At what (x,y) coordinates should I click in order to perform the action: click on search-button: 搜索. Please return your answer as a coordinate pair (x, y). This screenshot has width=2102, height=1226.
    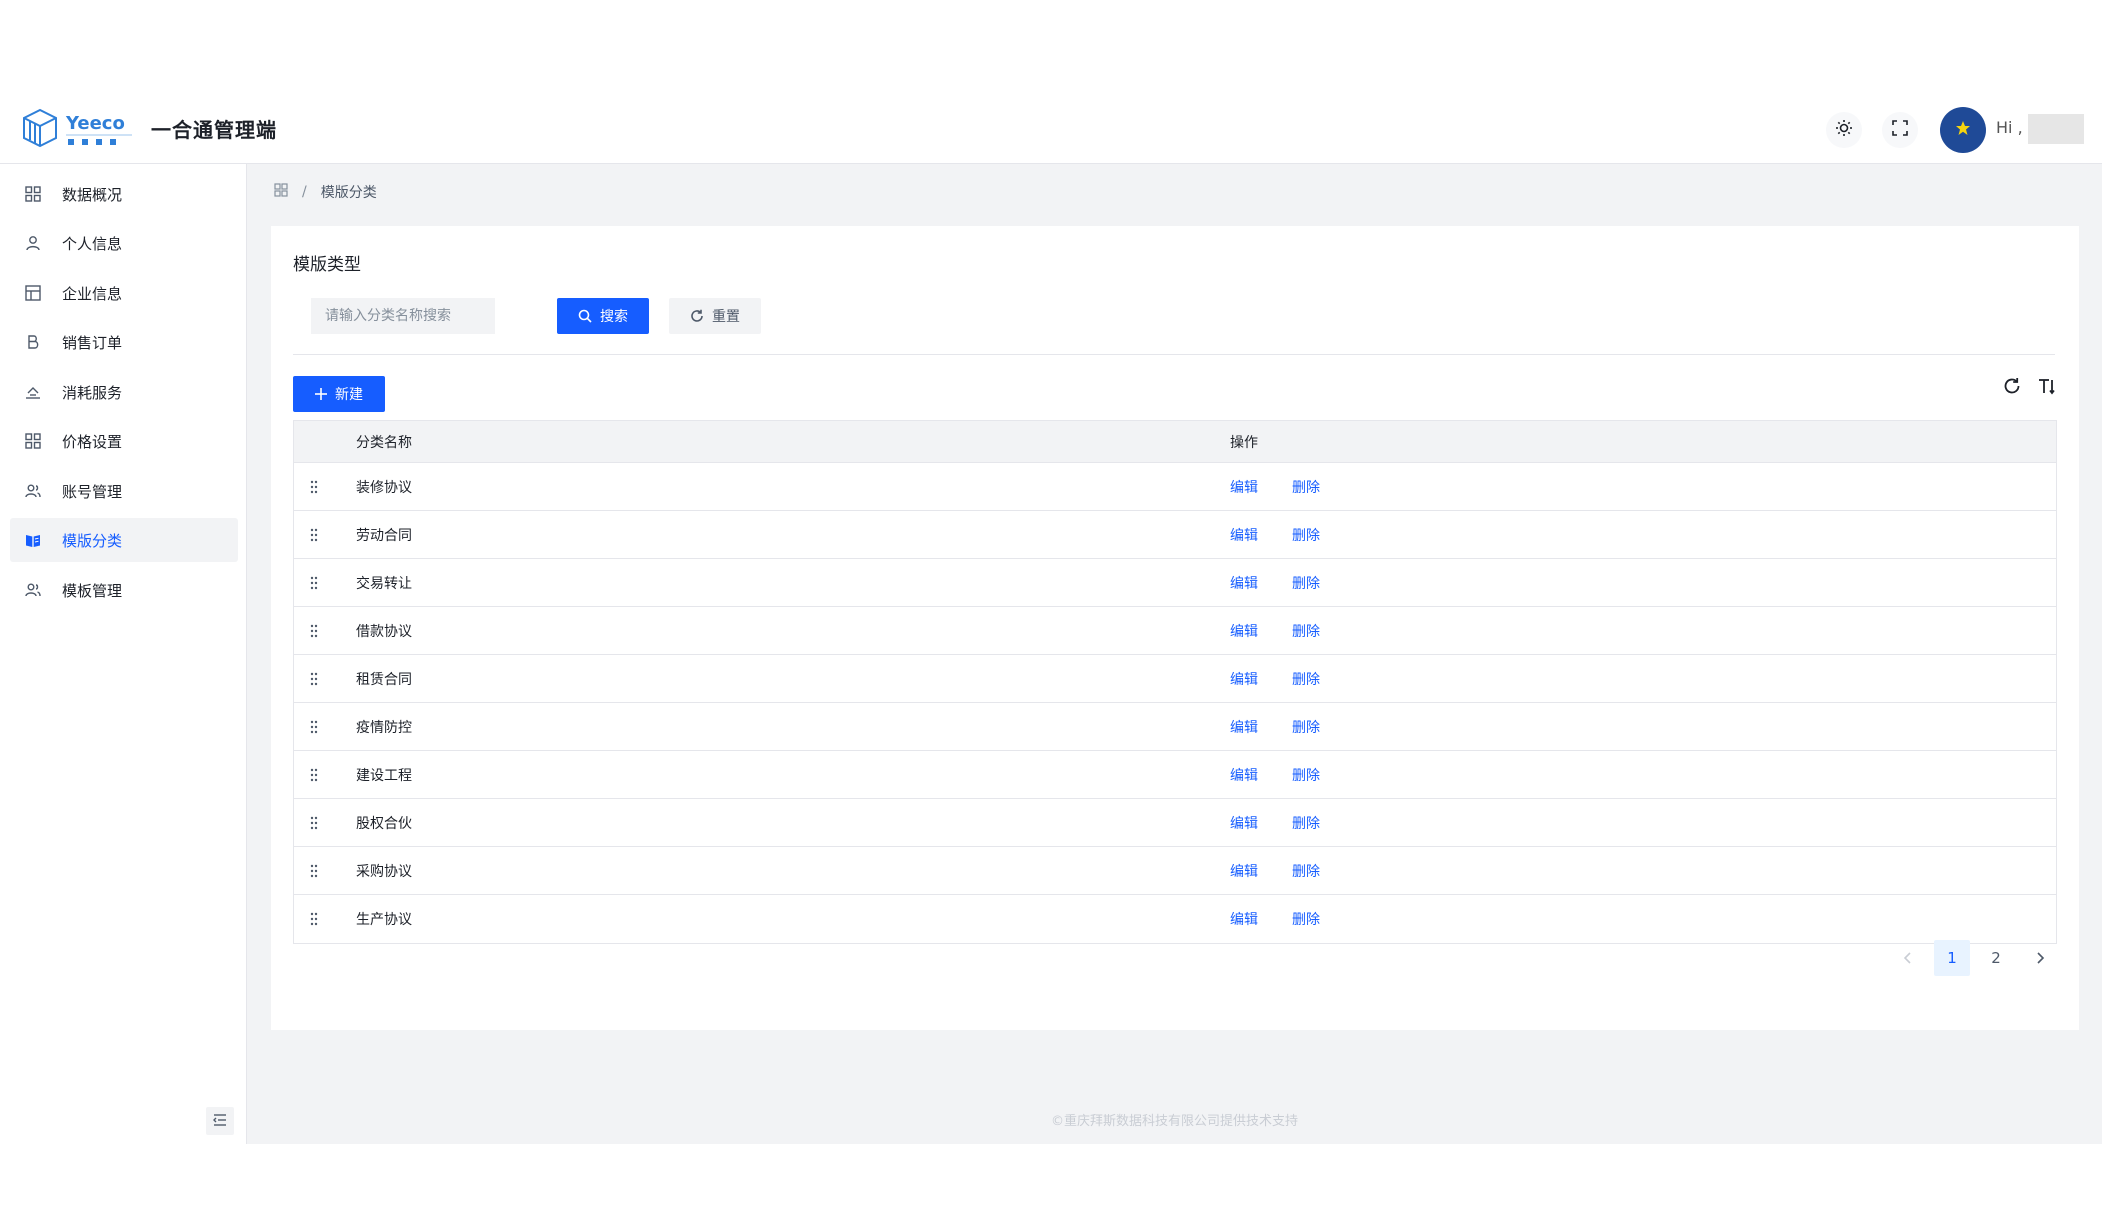
    Looking at the image, I should click on (603, 316).